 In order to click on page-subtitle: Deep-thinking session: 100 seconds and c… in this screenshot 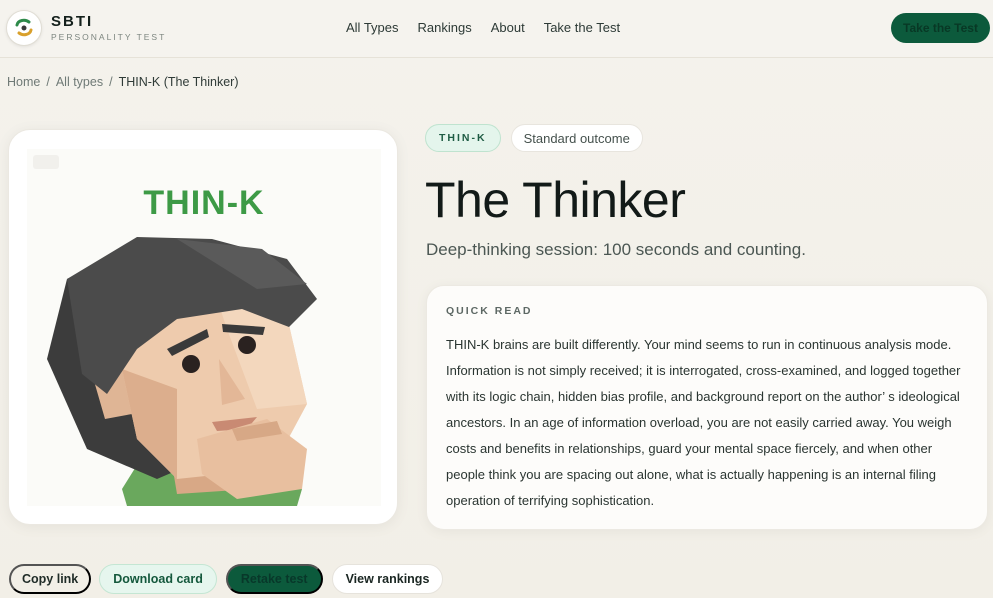, I will do `click(616, 249)`.